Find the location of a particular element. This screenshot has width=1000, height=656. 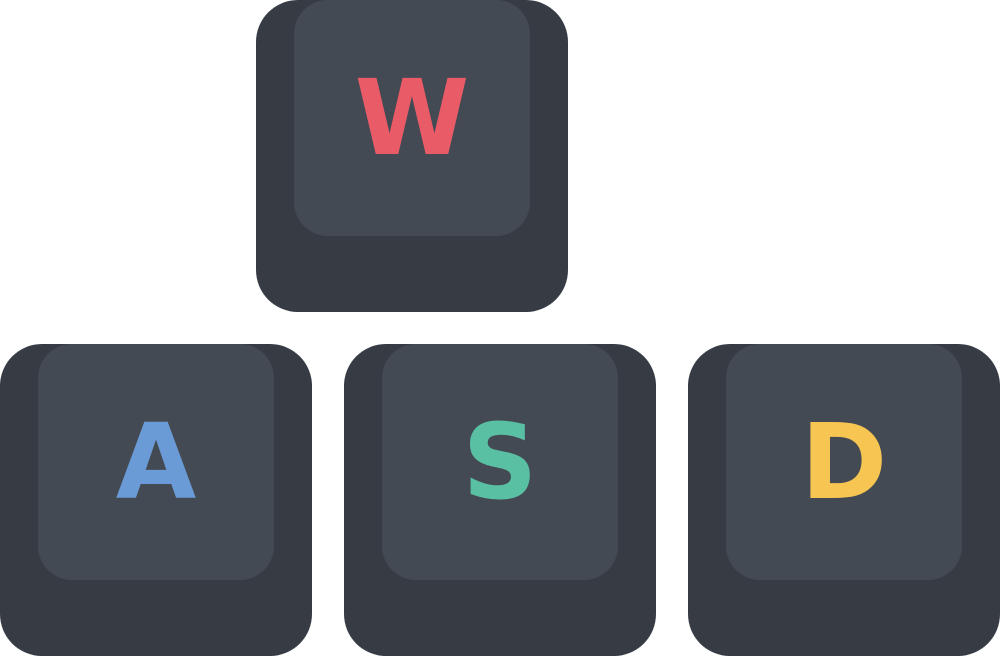

key-s: S is located at coordinates (500, 500).